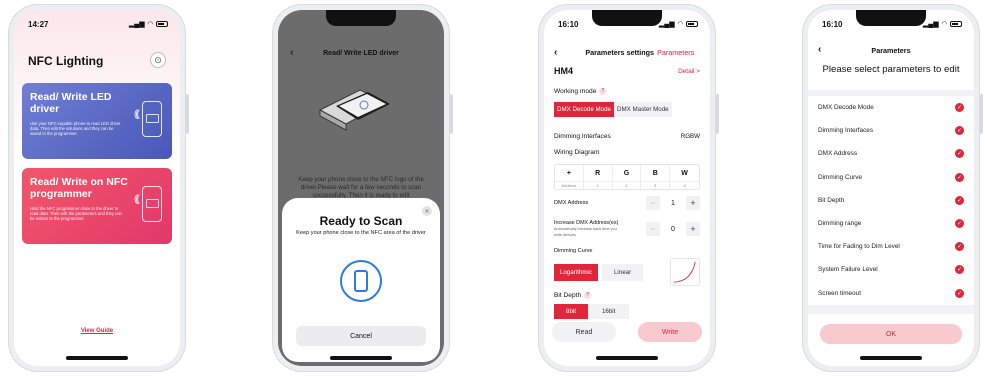 This screenshot has width=985, height=377. Describe the element at coordinates (891, 334) in the screenshot. I see `ok-button: OK` at that location.